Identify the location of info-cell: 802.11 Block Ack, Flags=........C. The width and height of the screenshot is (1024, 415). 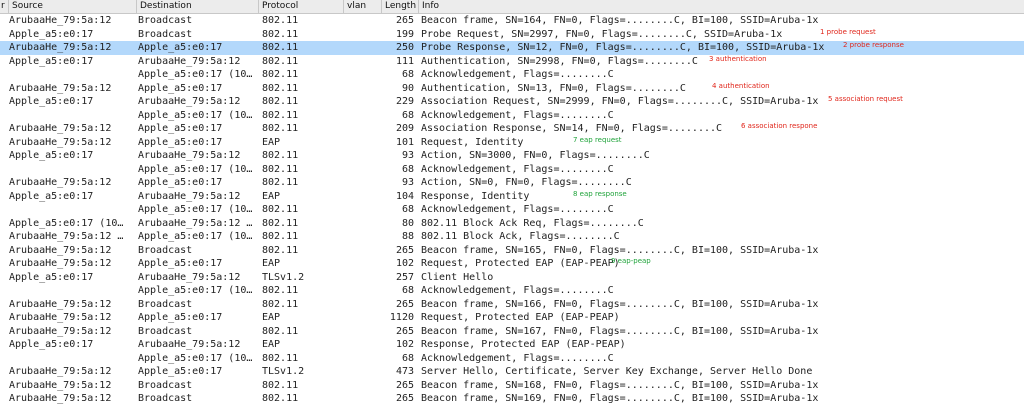
(520, 236).